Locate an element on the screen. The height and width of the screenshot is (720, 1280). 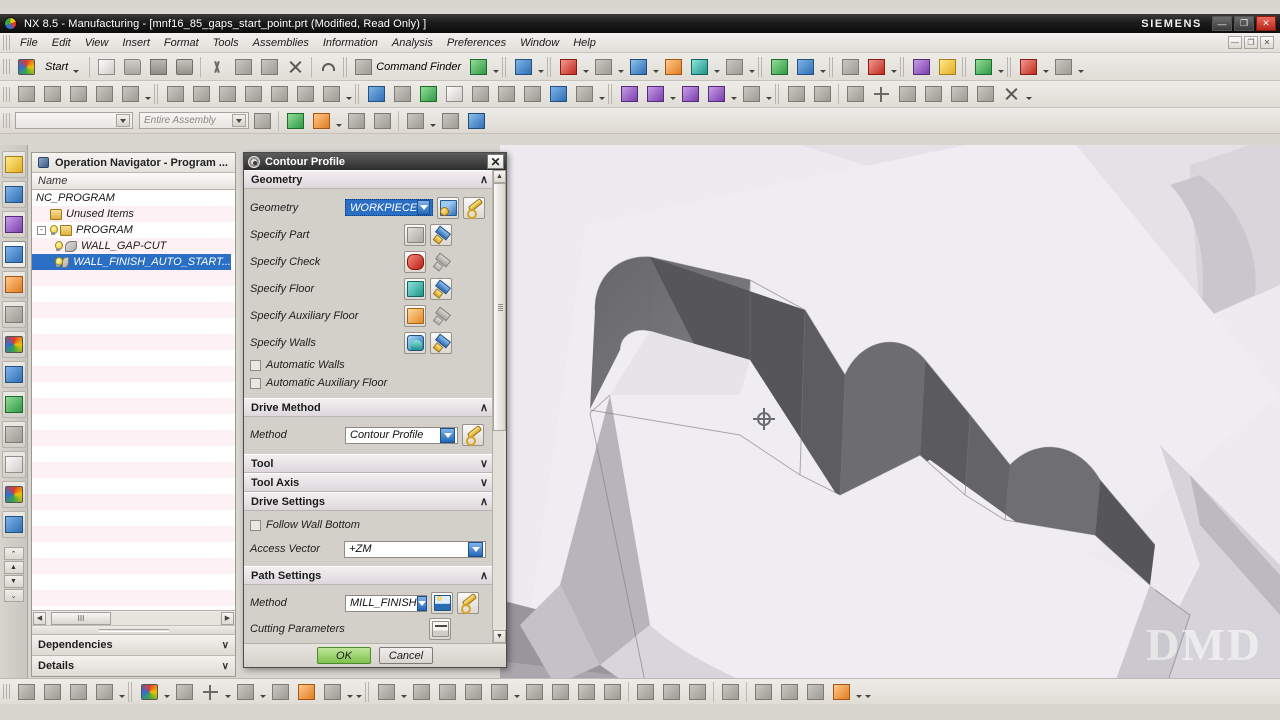
wave-geometry-icon is located at coordinates (841, 692).